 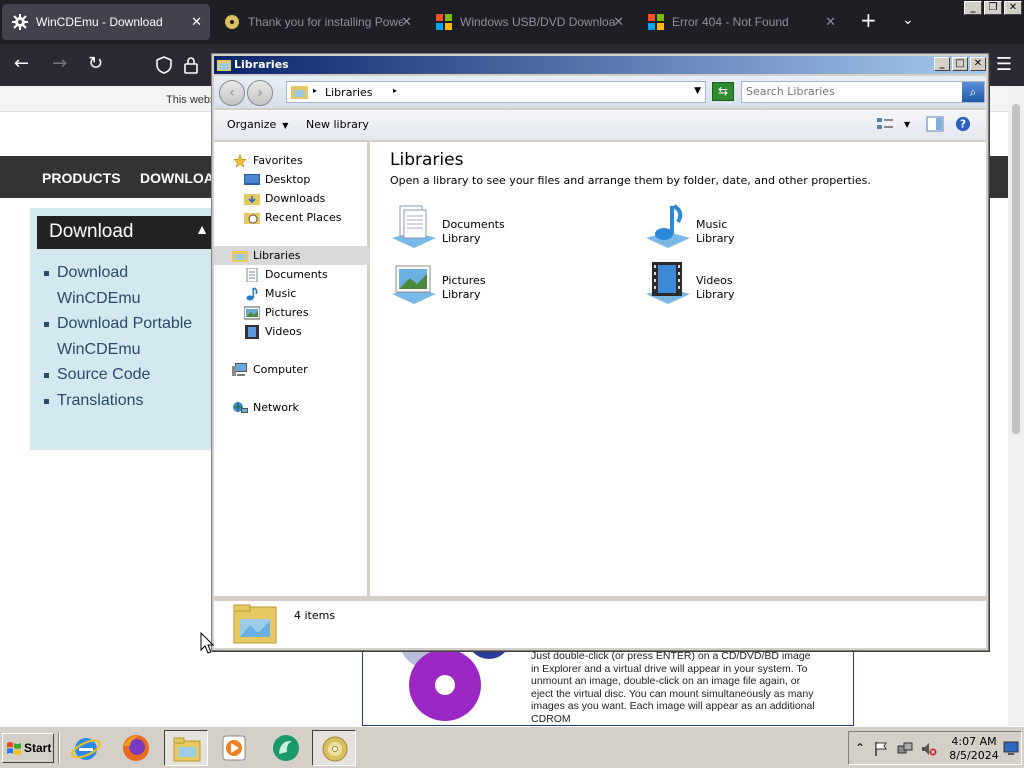 What do you see at coordinates (270, 369) in the screenshot?
I see `nav-computer: Computer` at bounding box center [270, 369].